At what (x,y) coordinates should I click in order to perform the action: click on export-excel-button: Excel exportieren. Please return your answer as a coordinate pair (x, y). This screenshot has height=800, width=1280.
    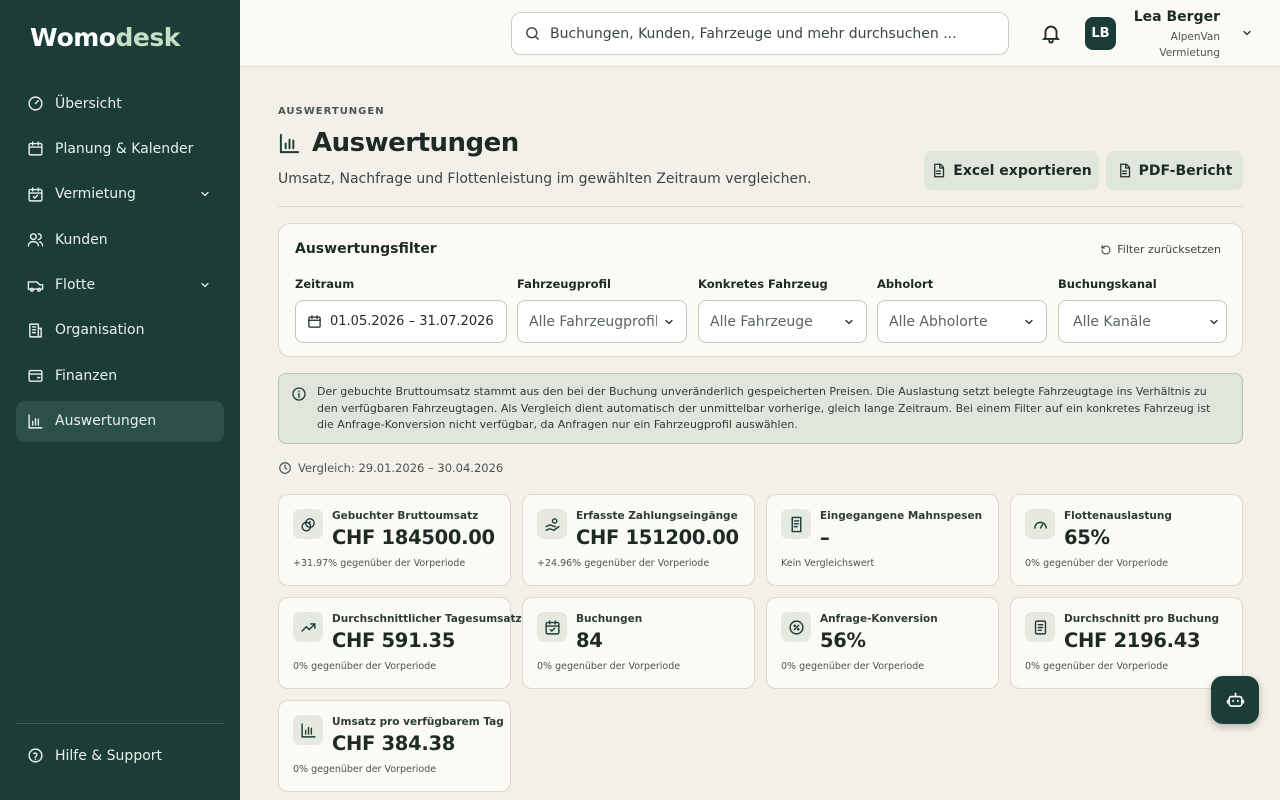
    Looking at the image, I should click on (1011, 170).